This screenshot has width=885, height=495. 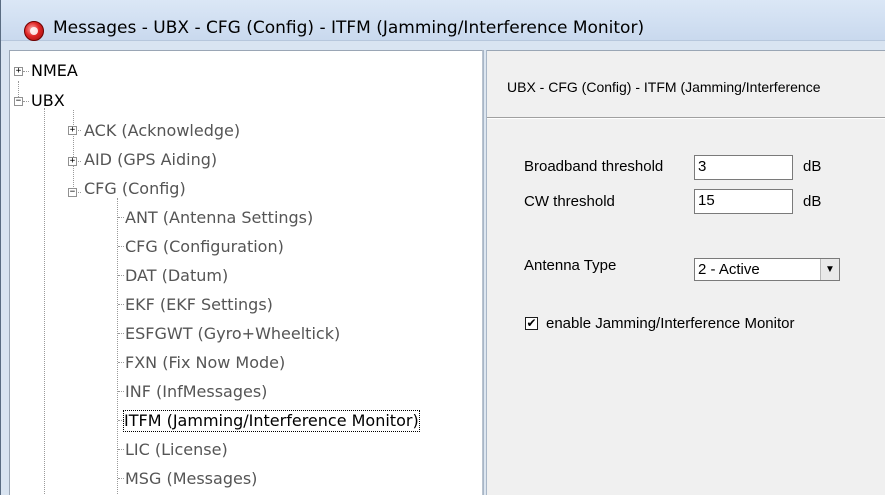 I want to click on antenna-type-select: 2 - Active ▼, so click(x=767, y=269).